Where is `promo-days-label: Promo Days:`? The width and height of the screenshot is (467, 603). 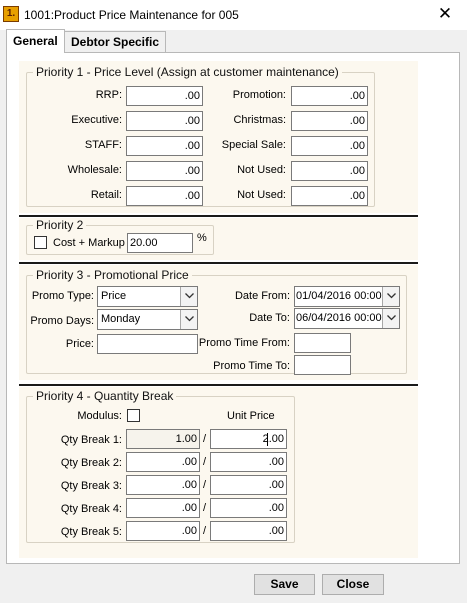 promo-days-label: Promo Days: is located at coordinates (62, 321).